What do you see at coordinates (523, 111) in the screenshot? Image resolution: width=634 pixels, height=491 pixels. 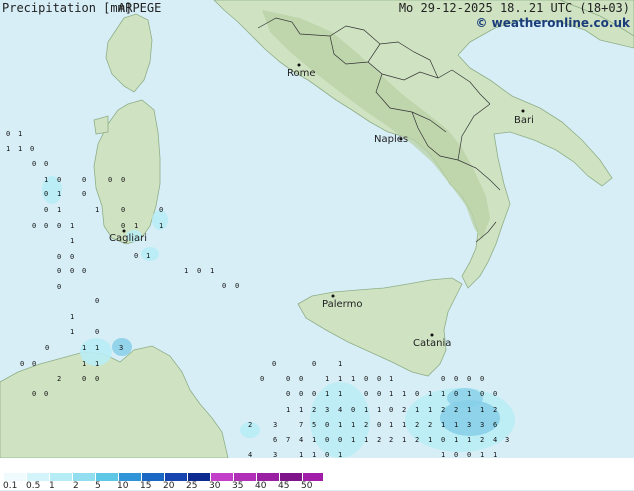 I see `city-marker-bari` at bounding box center [523, 111].